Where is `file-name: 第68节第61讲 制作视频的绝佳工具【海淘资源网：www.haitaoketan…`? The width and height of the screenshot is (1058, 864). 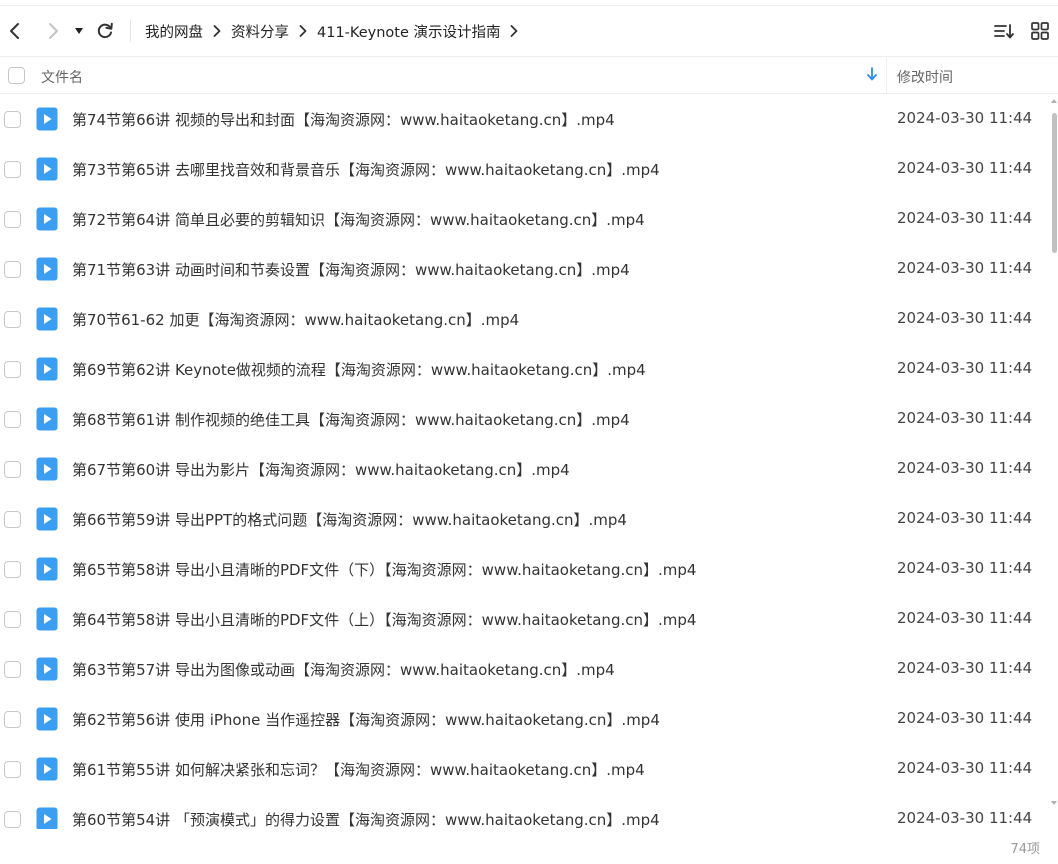
file-name: 第68节第61讲 制作视频的绝佳工具【海淘资源网：www.haitaoketan… is located at coordinates (351, 419).